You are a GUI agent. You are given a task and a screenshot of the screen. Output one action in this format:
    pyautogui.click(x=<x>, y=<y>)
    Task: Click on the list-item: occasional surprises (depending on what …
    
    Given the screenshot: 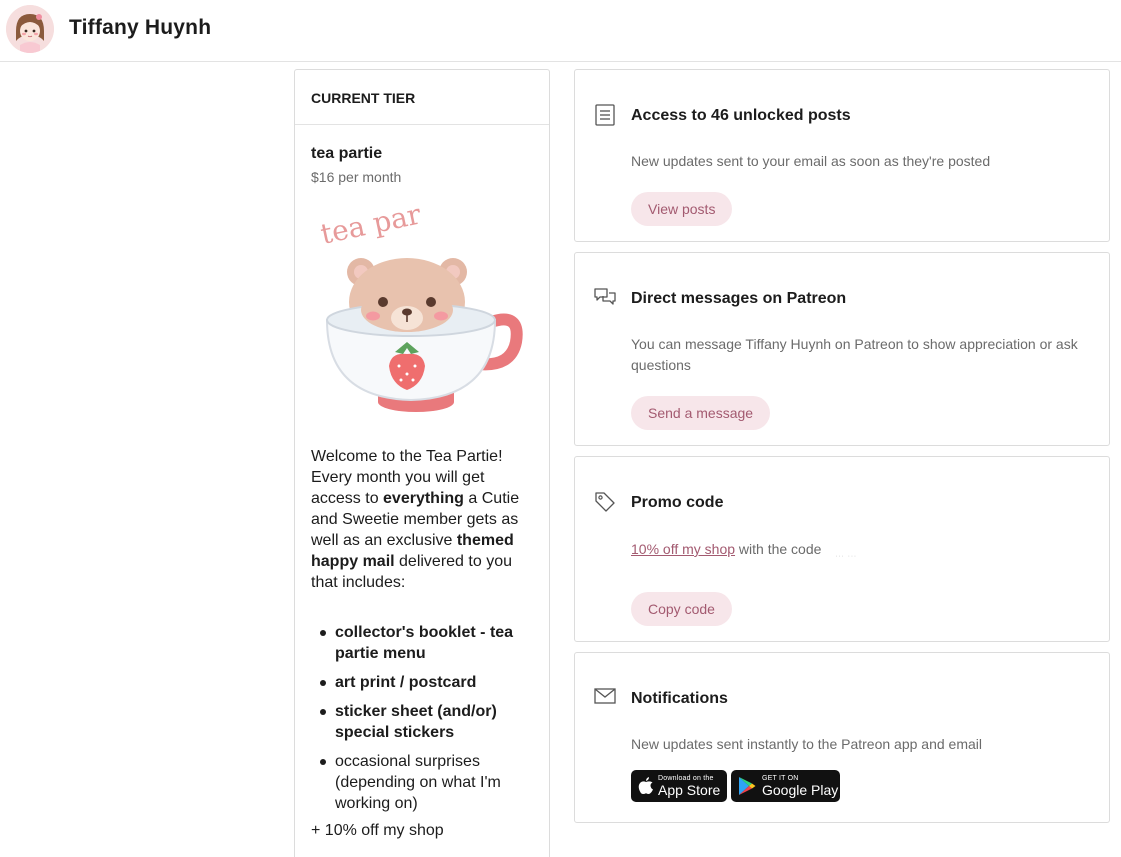 What is the action you would take?
    pyautogui.click(x=424, y=782)
    